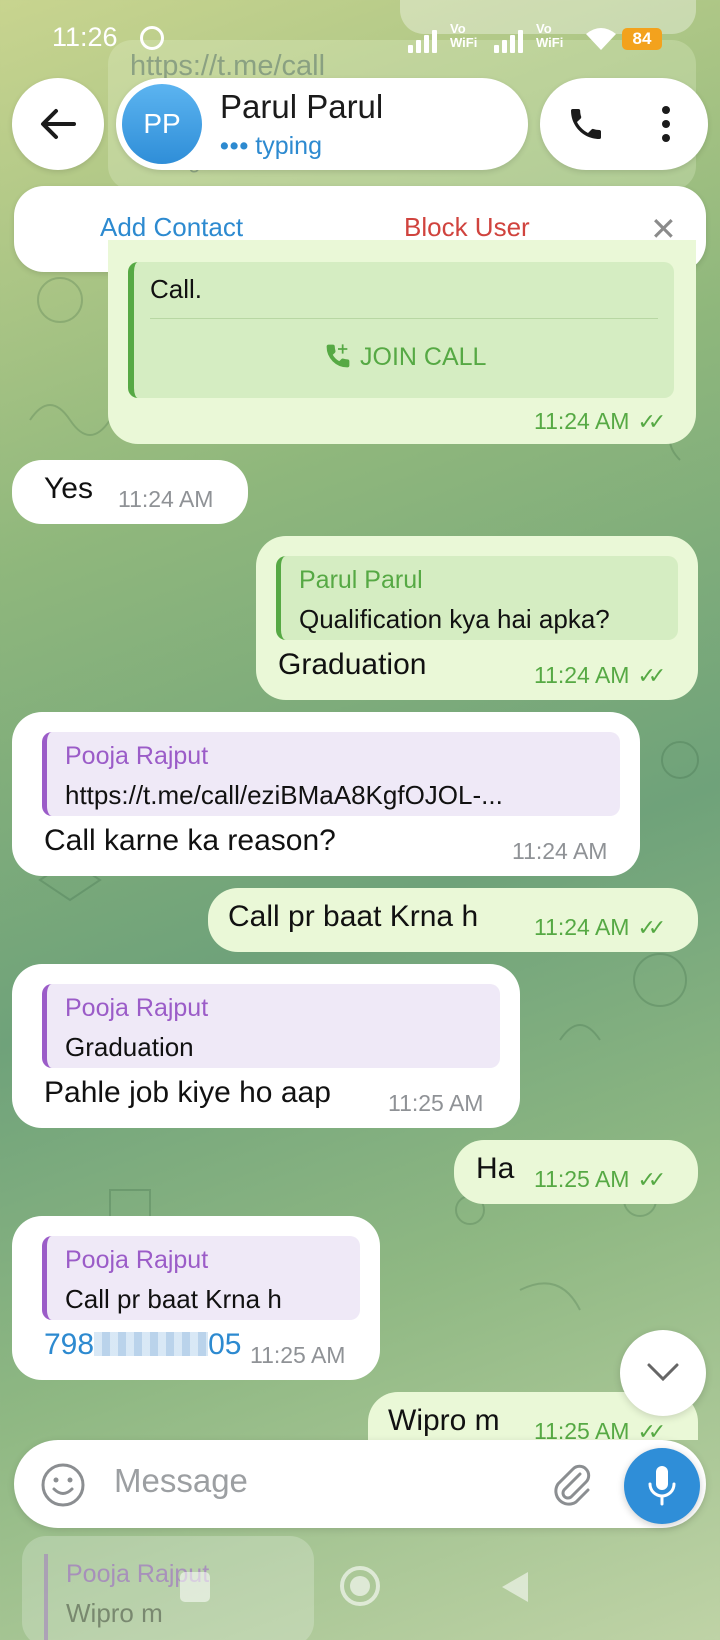 The image size is (720, 1640). I want to click on message-composer: Message, so click(360, 1484).